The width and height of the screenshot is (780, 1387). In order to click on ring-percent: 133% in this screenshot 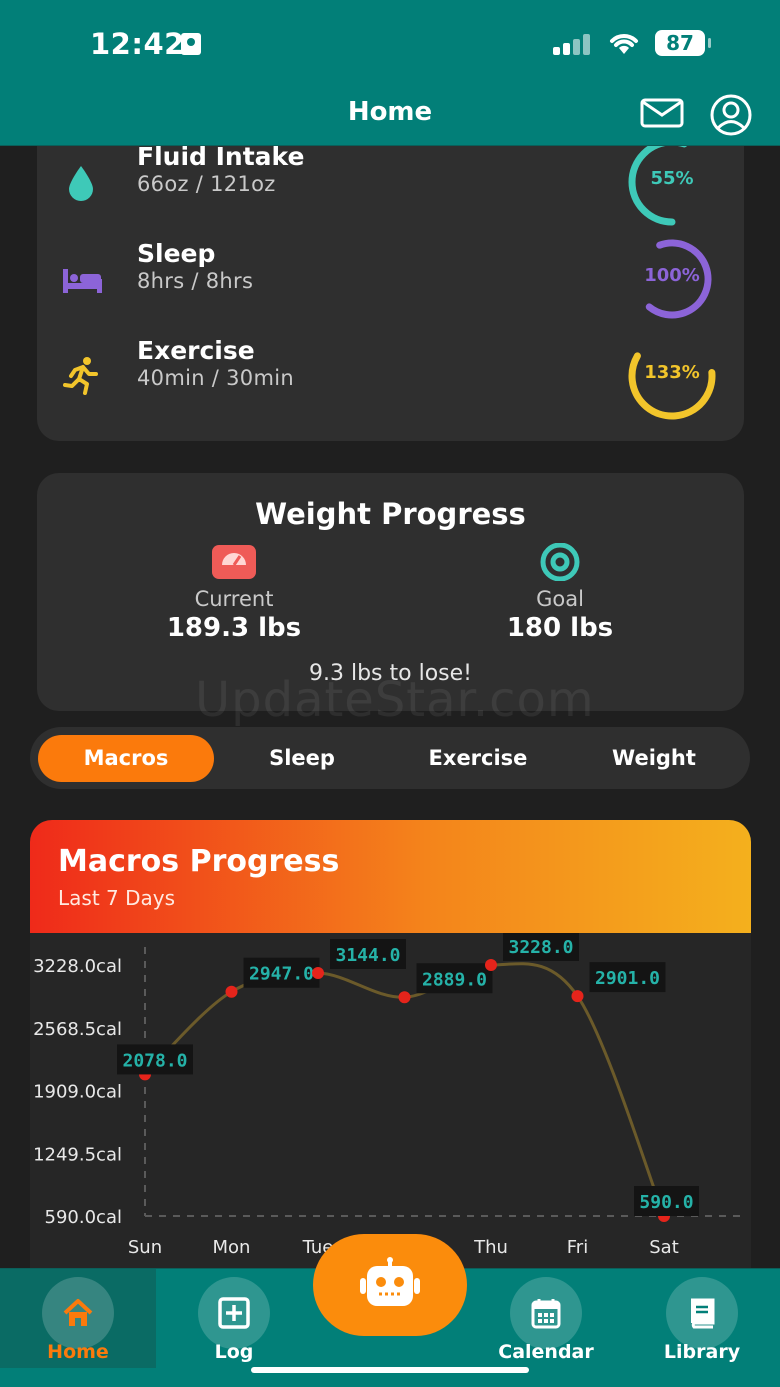, I will do `click(672, 372)`.